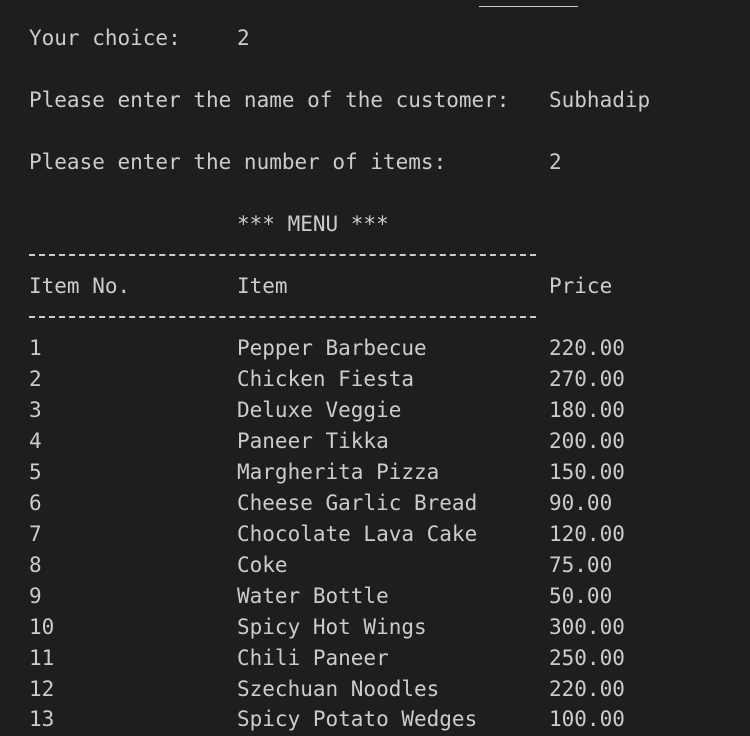 This screenshot has width=750, height=736. I want to click on menu-header-row: Item No. Item Price, so click(375, 287).